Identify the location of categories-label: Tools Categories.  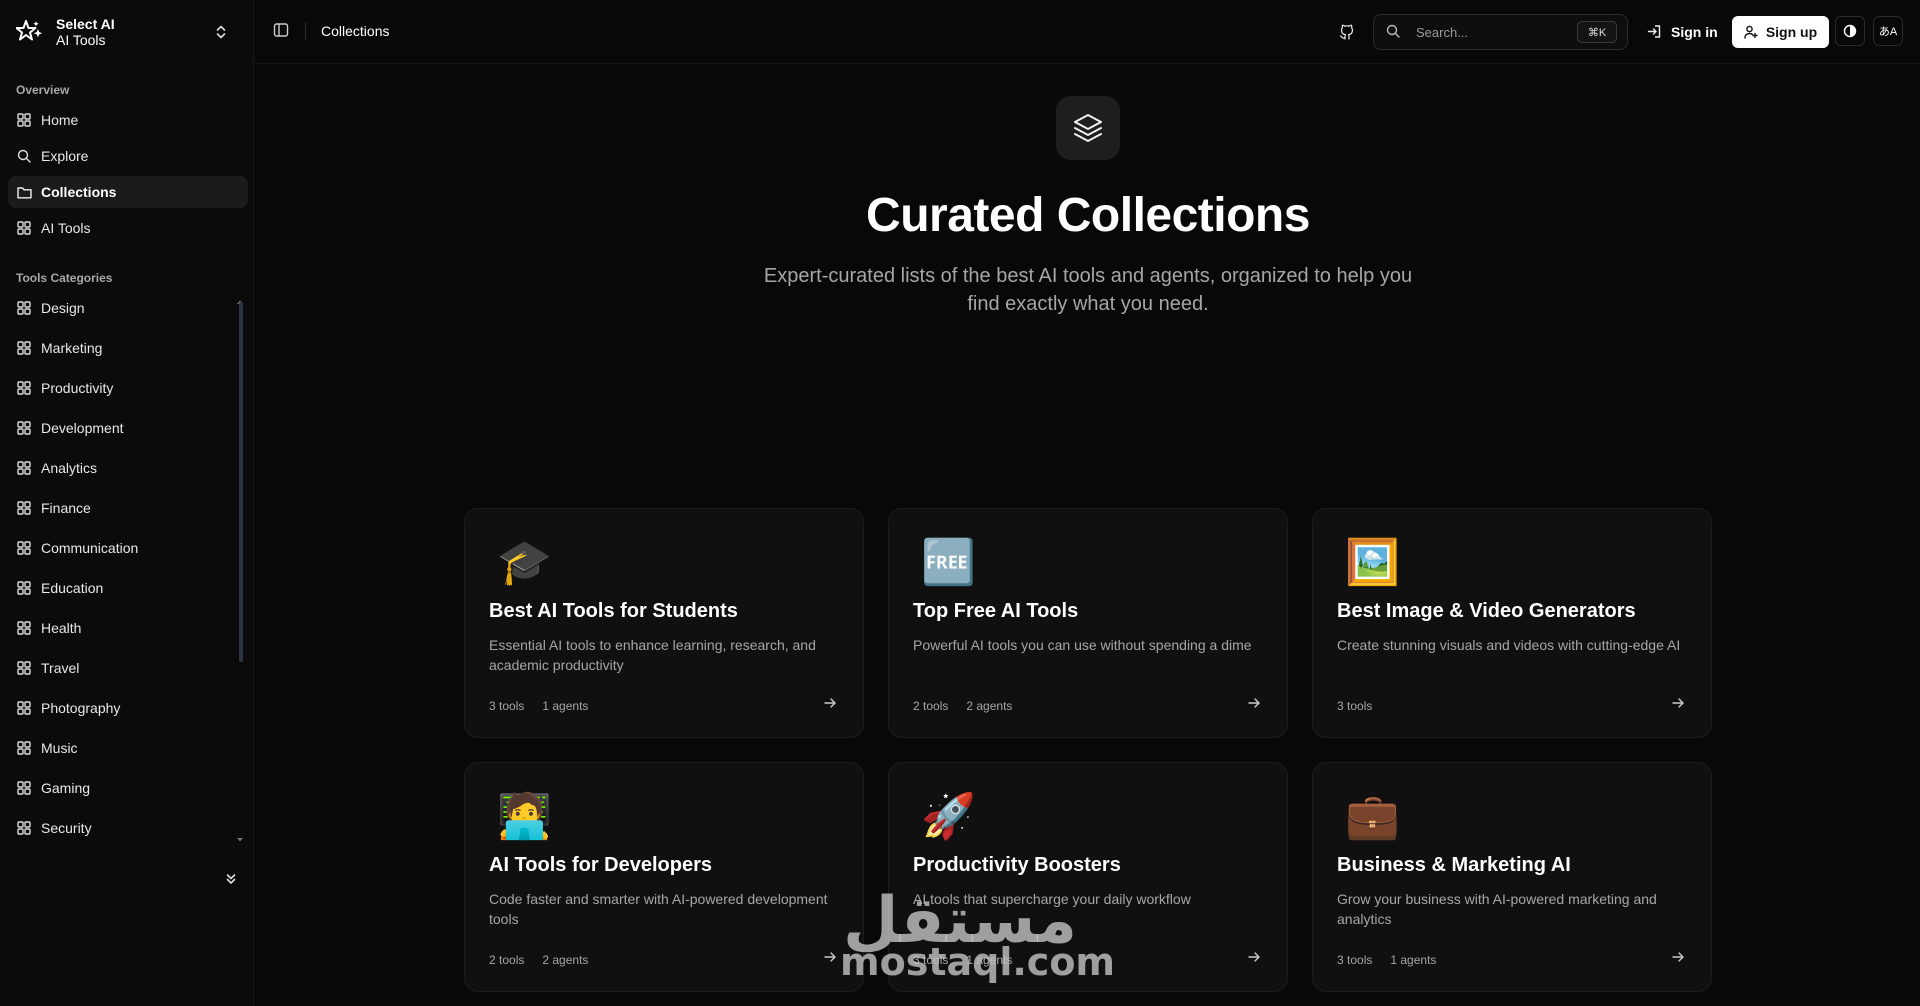
(64, 278).